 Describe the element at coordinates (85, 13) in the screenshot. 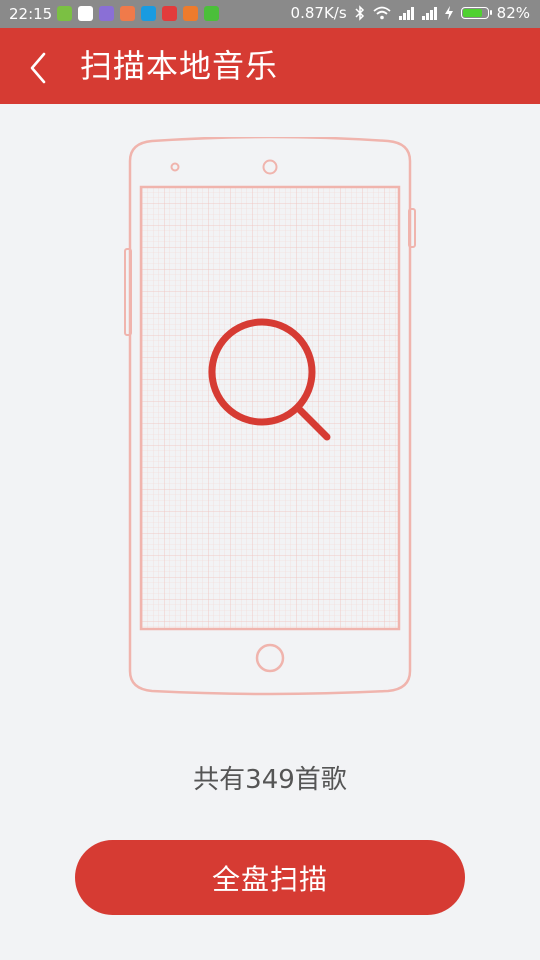

I see `qq-icon` at that location.